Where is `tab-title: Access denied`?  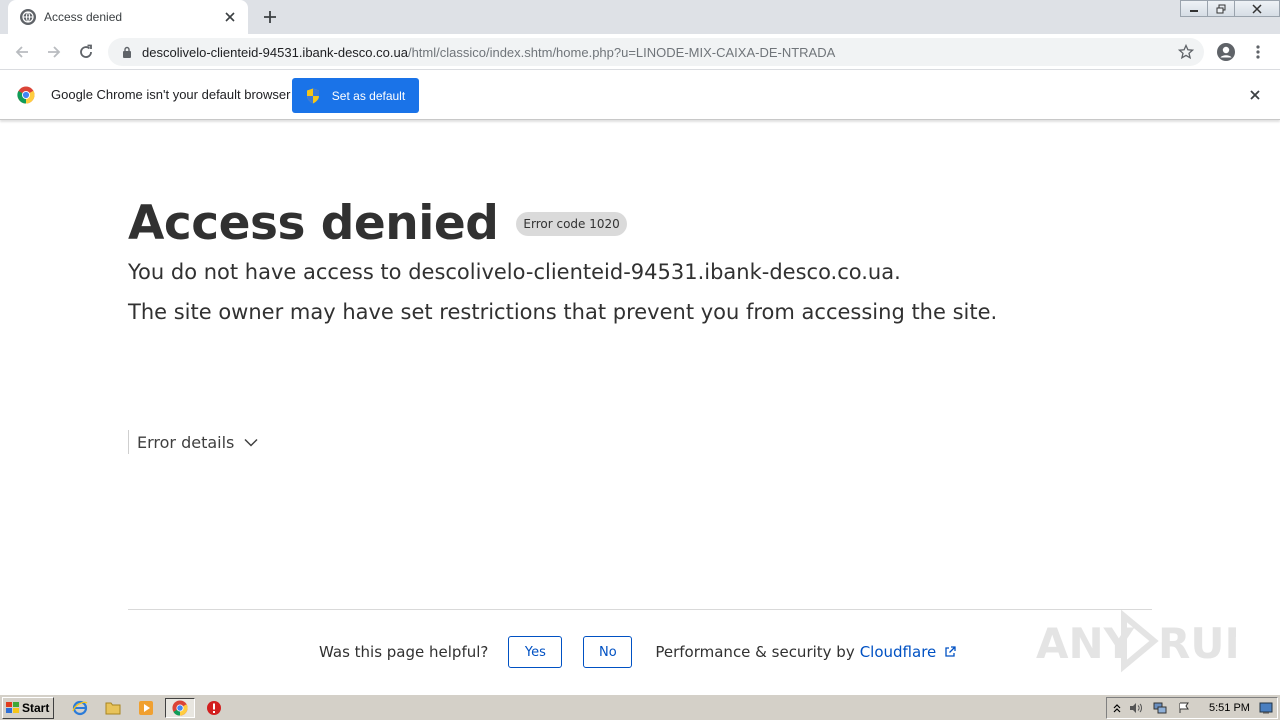
tab-title: Access denied is located at coordinates (83, 17).